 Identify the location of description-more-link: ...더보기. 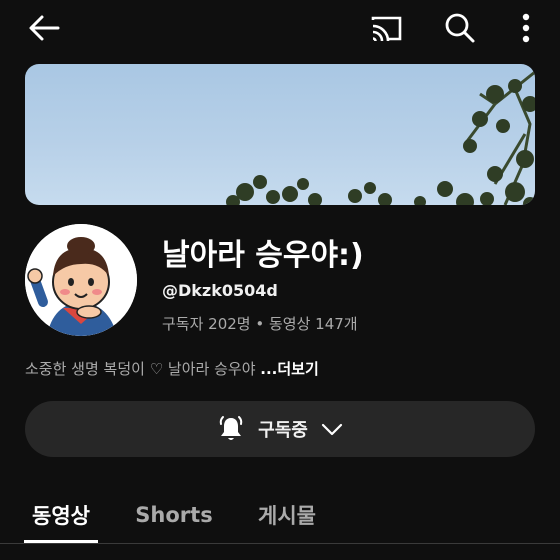
(289, 369).